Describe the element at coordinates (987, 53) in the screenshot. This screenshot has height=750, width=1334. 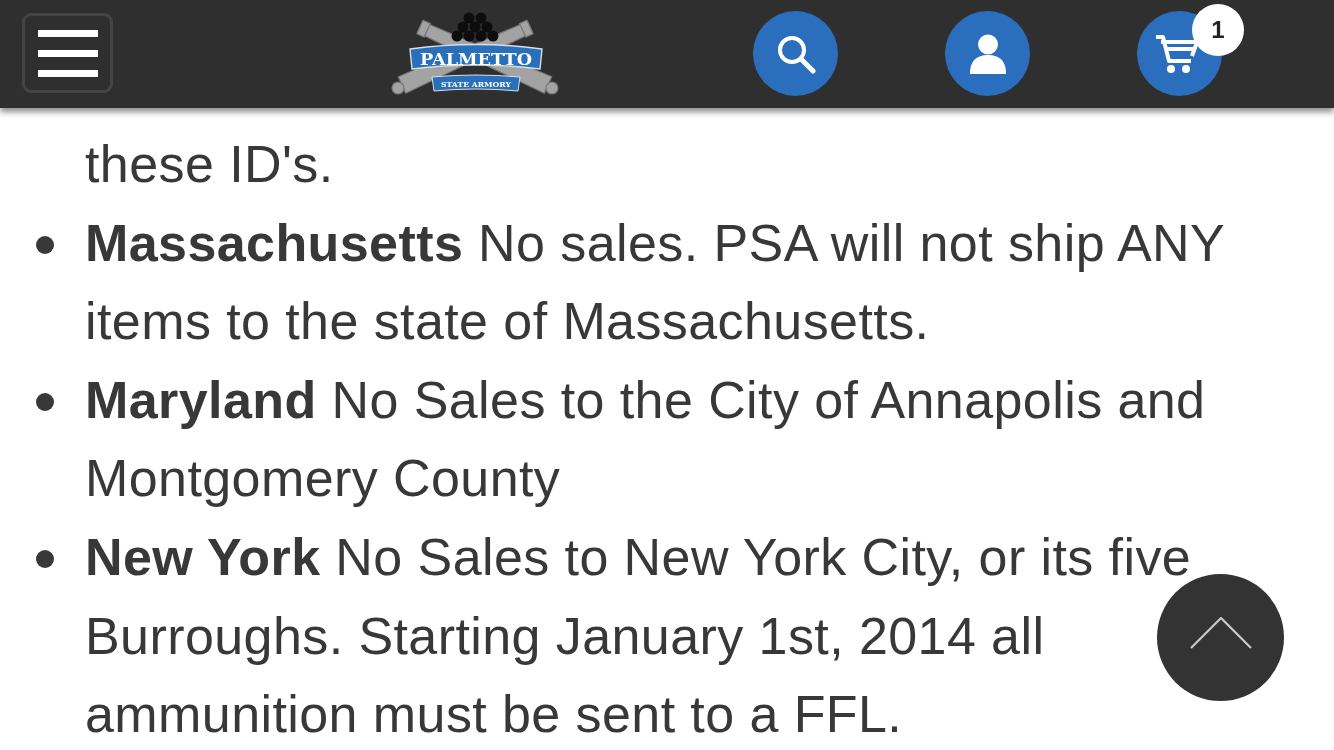
I see `user-icon` at that location.